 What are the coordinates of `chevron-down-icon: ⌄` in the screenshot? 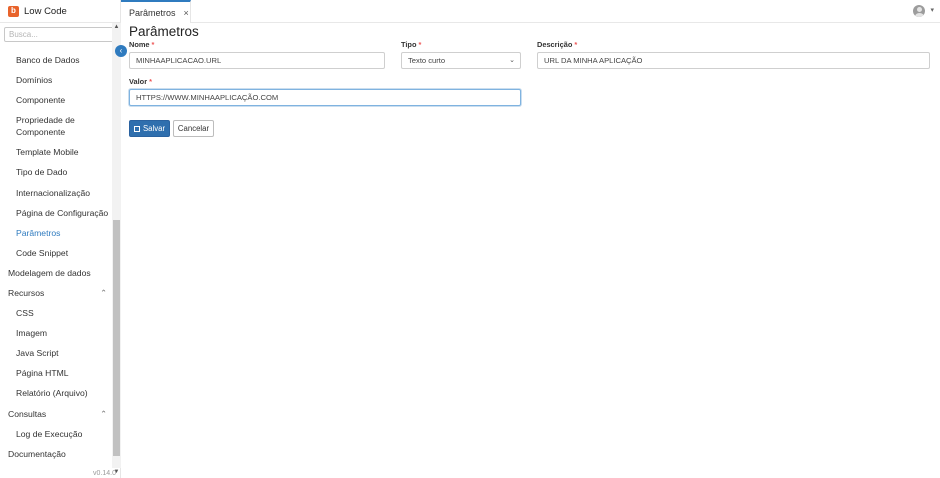 It's located at (512, 60).